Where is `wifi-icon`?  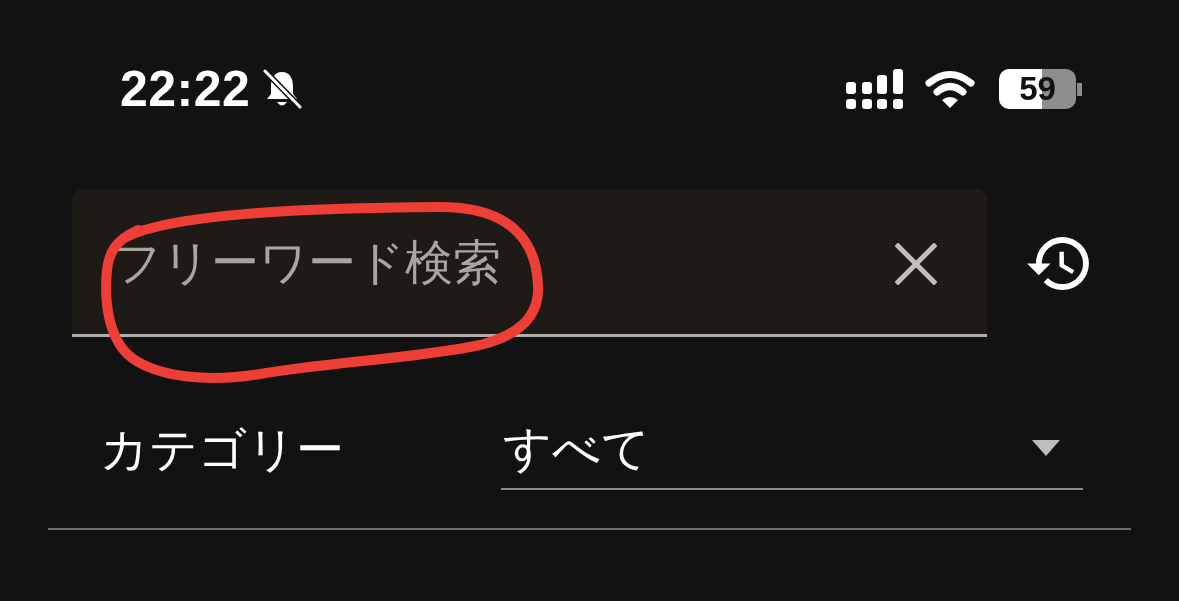 wifi-icon is located at coordinates (950, 89).